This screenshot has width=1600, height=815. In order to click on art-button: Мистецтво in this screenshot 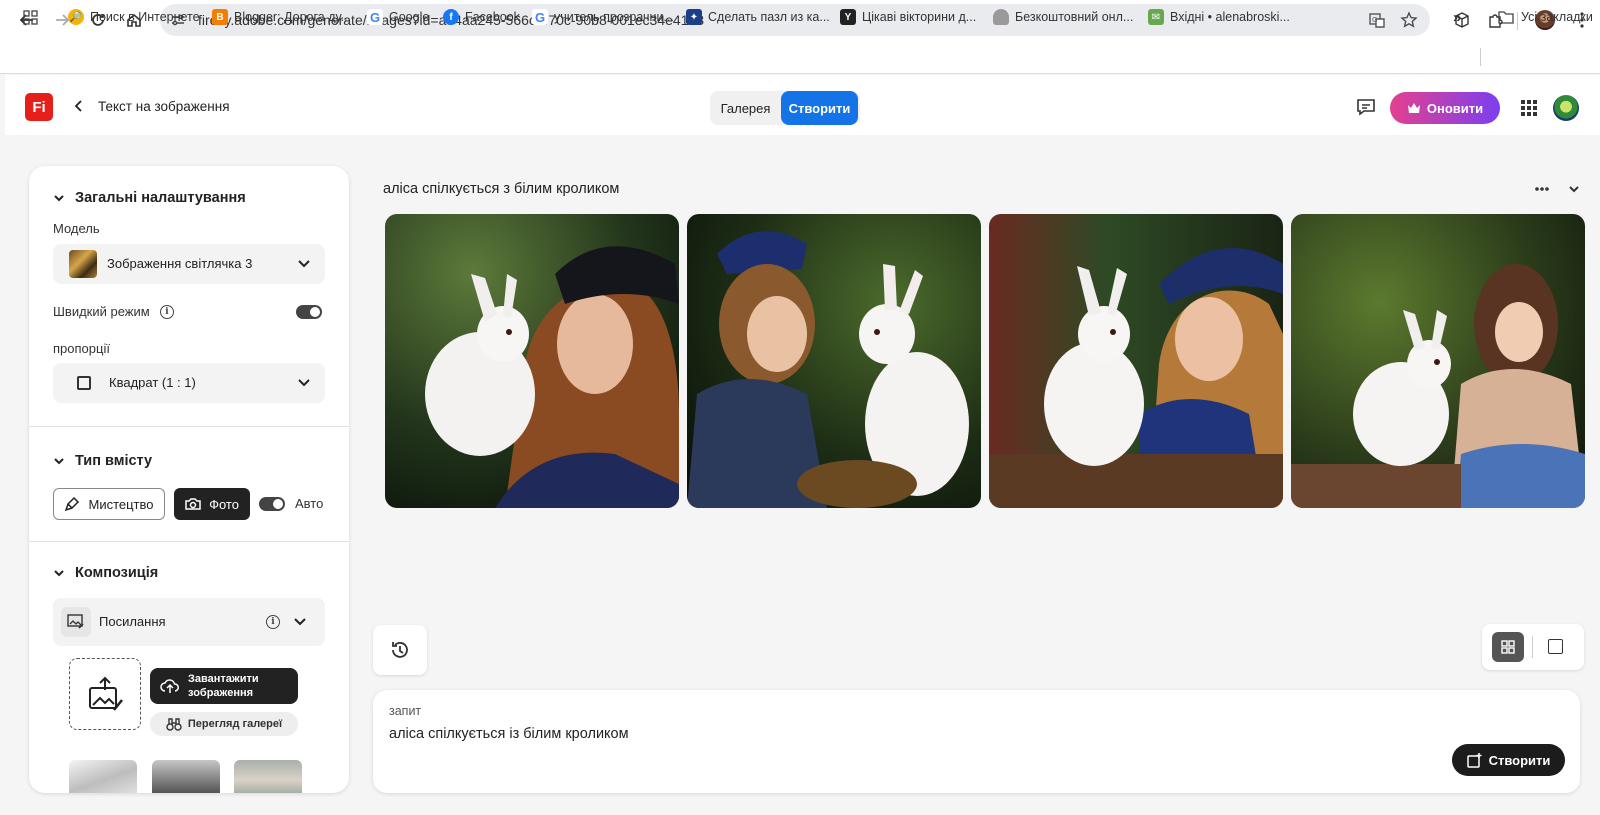, I will do `click(109, 504)`.